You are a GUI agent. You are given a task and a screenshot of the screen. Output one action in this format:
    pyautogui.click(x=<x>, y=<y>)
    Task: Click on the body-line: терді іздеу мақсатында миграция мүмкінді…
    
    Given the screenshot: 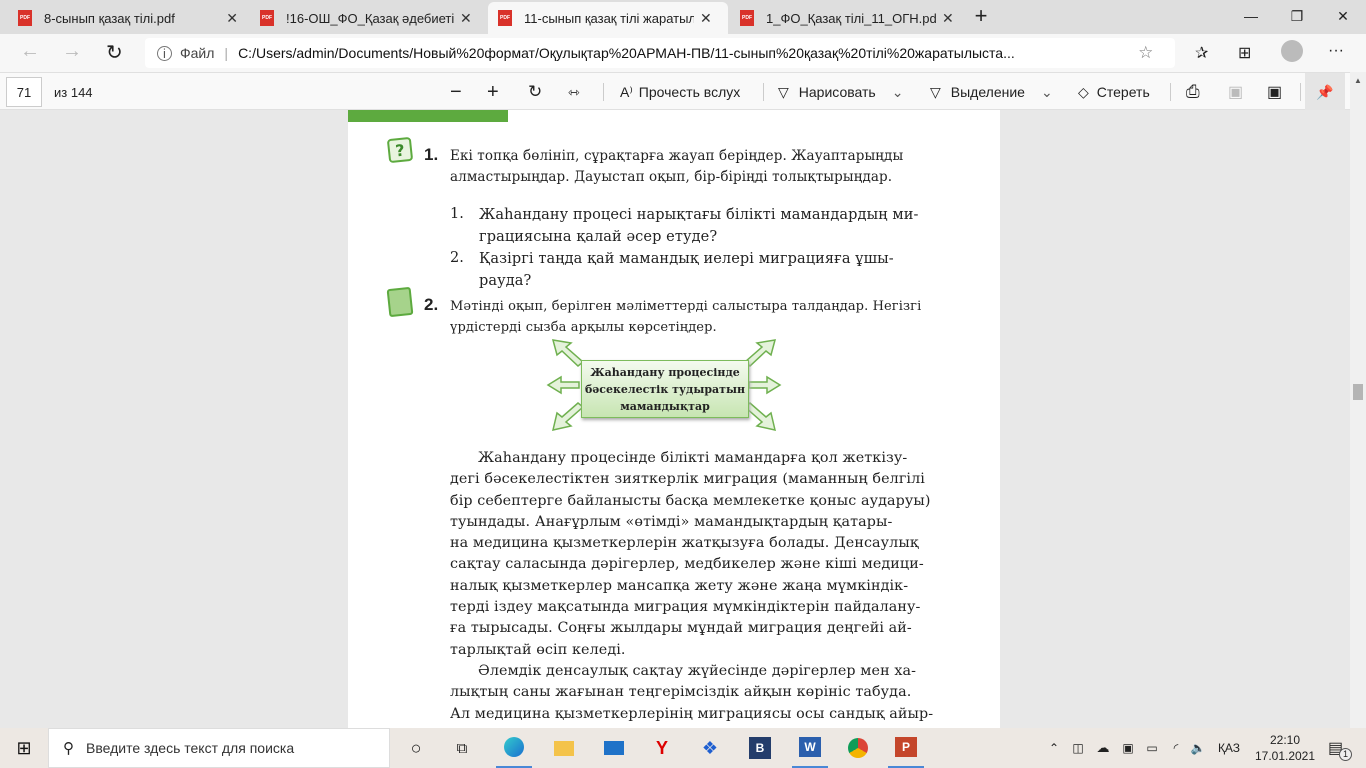 What is the action you would take?
    pyautogui.click(x=685, y=607)
    